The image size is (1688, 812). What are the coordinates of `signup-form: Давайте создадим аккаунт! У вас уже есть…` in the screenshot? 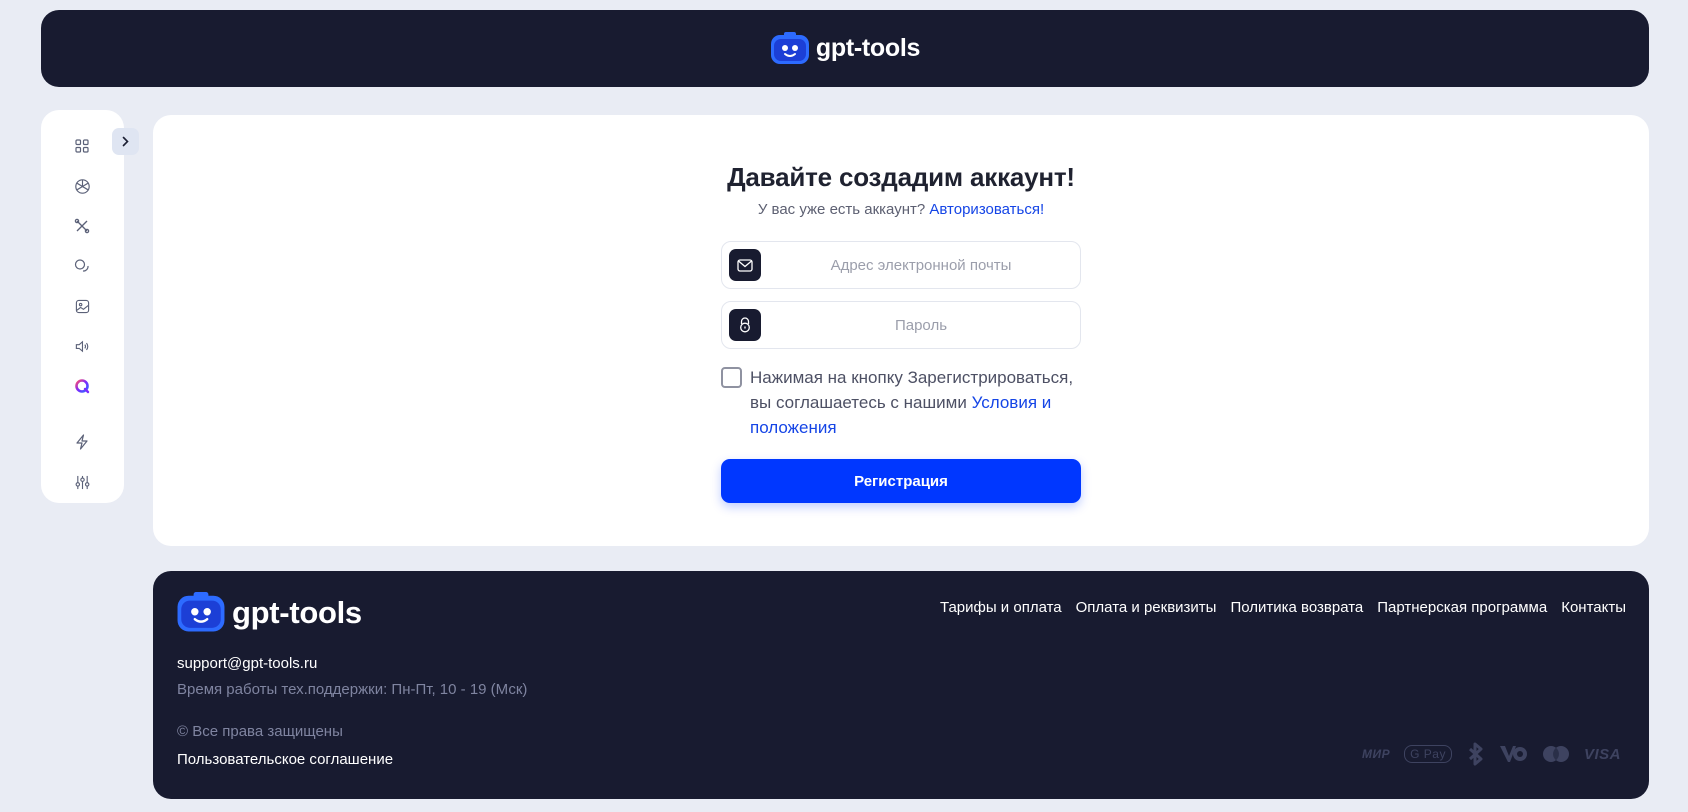 It's located at (901, 332).